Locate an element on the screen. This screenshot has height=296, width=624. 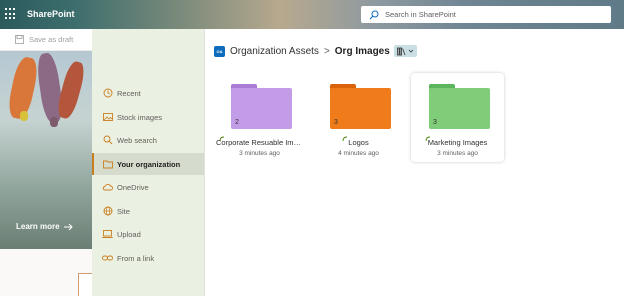
chevron-down-icon is located at coordinates (411, 51).